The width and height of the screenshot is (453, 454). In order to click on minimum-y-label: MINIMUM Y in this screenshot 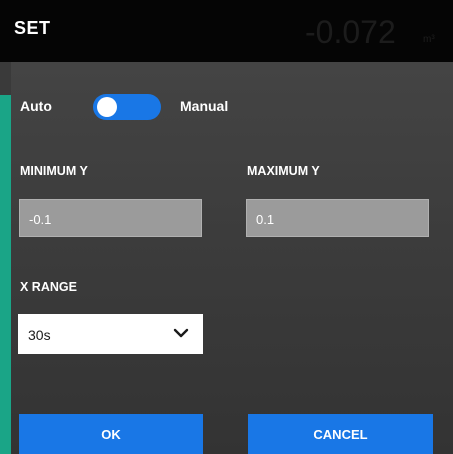, I will do `click(54, 171)`.